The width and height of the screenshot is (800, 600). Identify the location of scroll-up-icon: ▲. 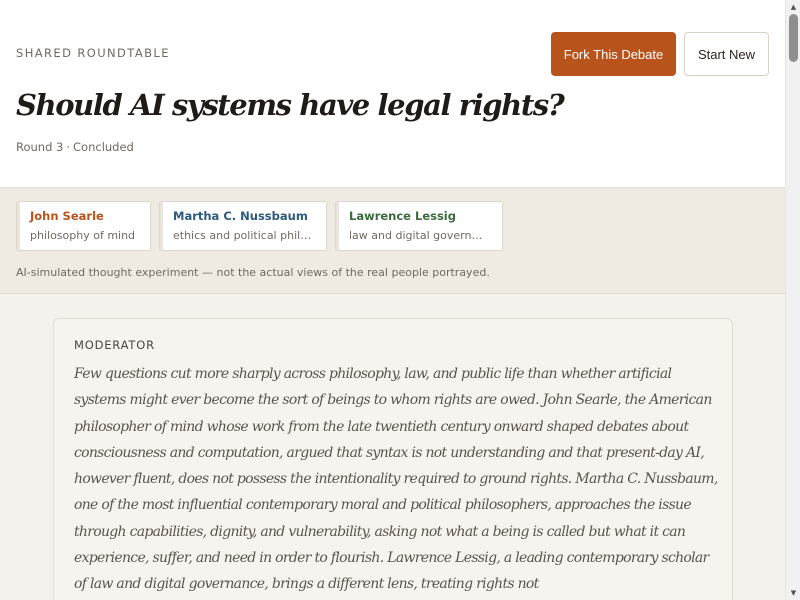
(793, 7).